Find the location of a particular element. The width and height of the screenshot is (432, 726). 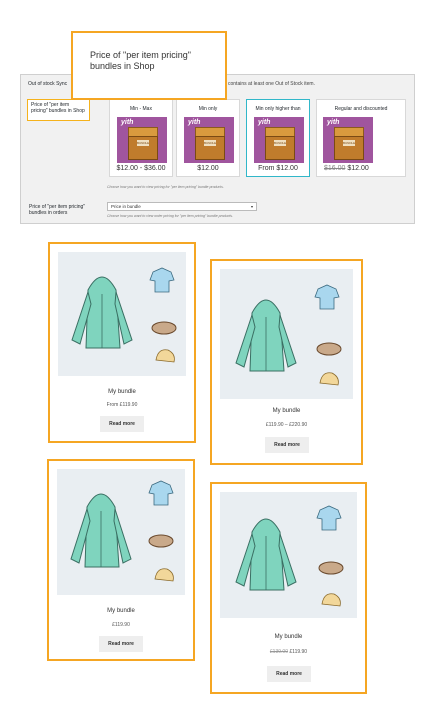

orders-price-select: Price in bundle ▾ is located at coordinates (182, 206).